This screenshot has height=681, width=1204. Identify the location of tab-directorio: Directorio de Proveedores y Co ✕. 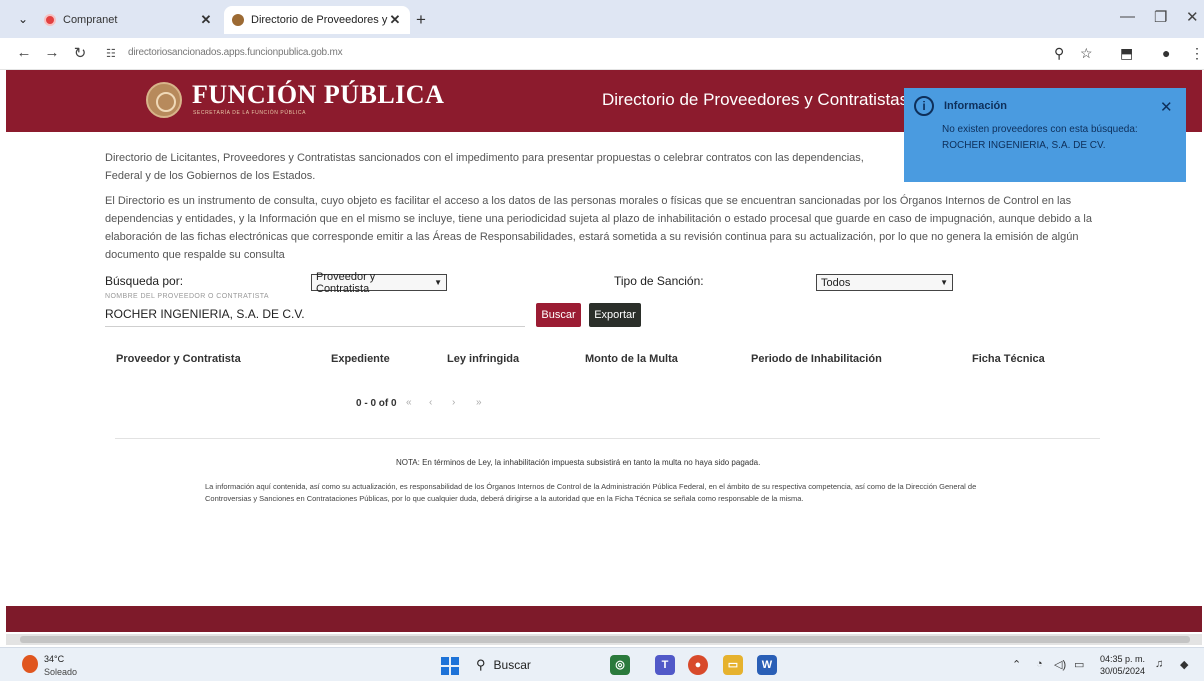
(317, 20).